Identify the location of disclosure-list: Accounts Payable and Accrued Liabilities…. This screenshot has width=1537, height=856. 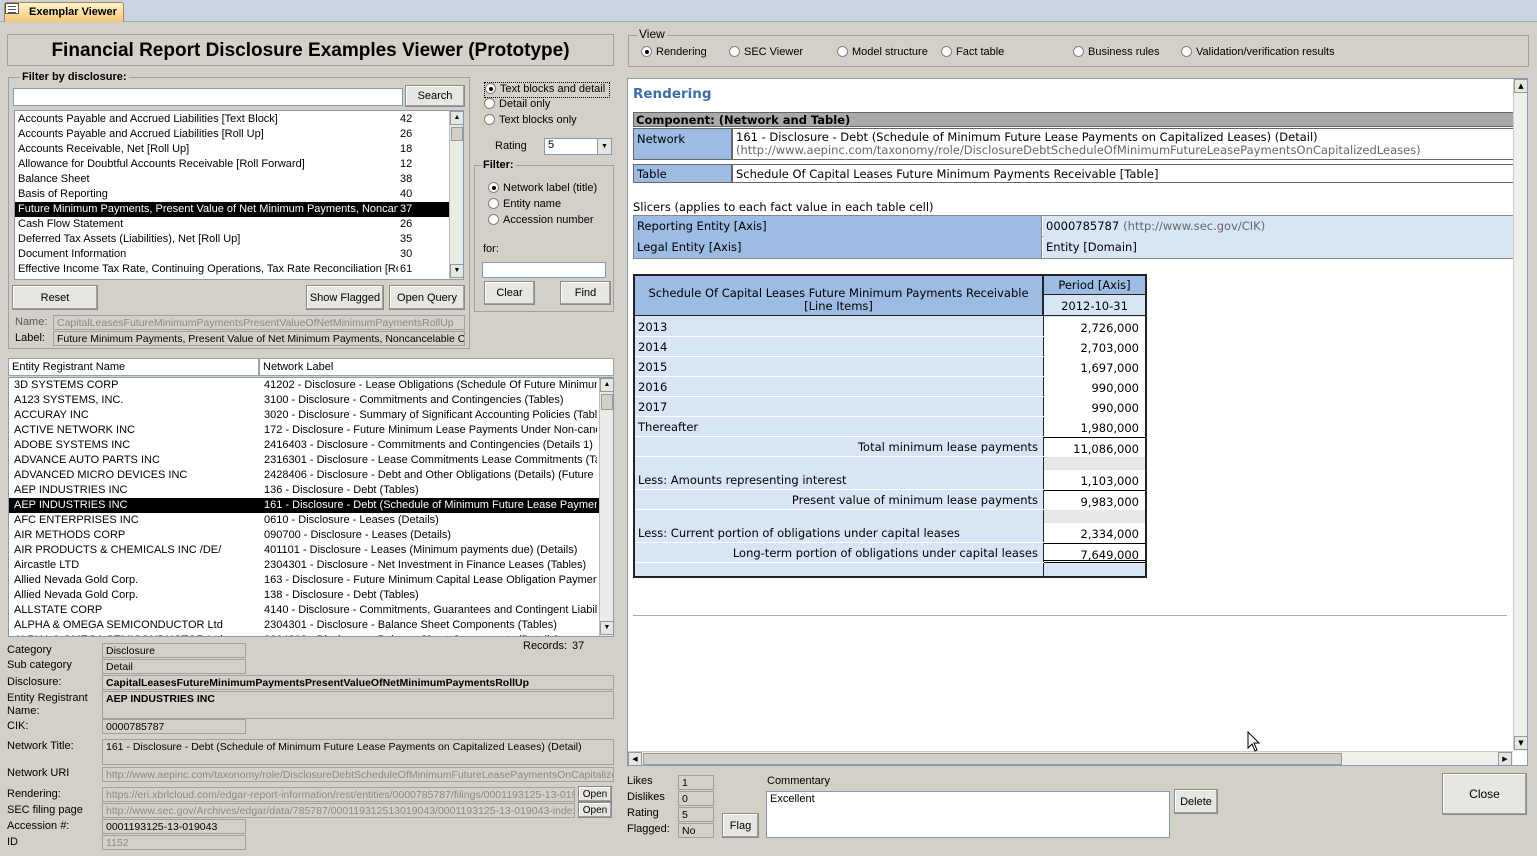
(239, 195).